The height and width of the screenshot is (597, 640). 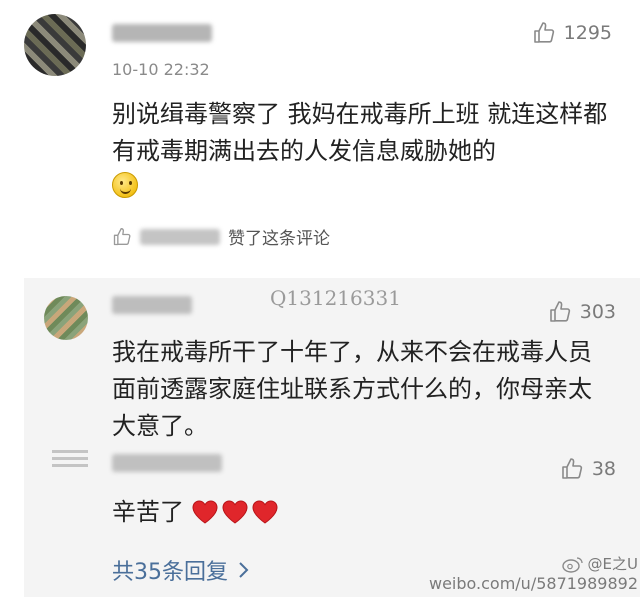 I want to click on weibo-watermark: @E之U weibo.com/u/5871989892, so click(x=533, y=573).